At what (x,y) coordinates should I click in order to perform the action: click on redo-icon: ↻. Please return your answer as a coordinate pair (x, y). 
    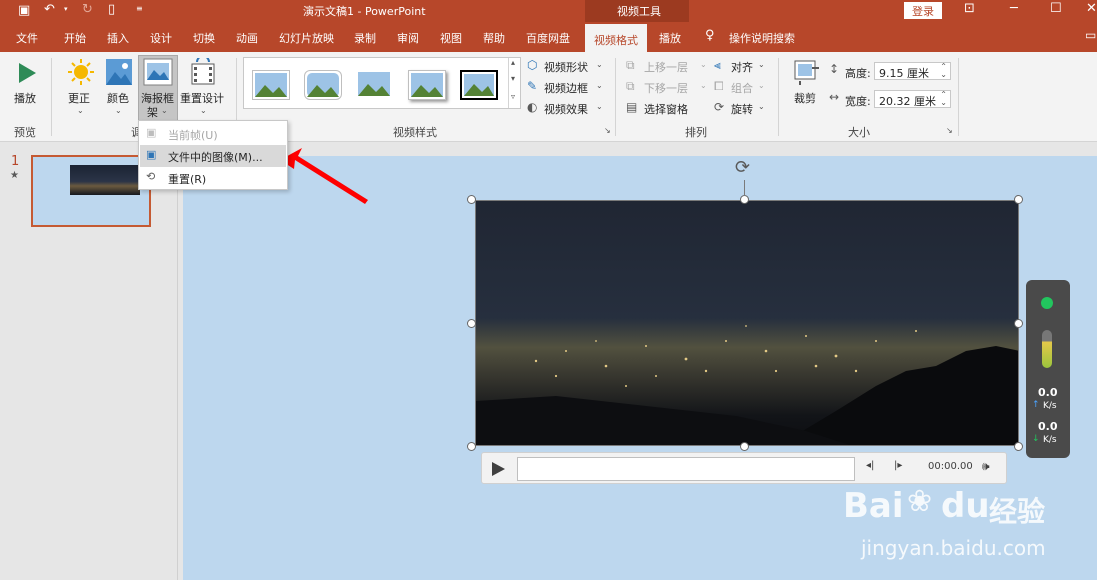
    Looking at the image, I should click on (87, 9).